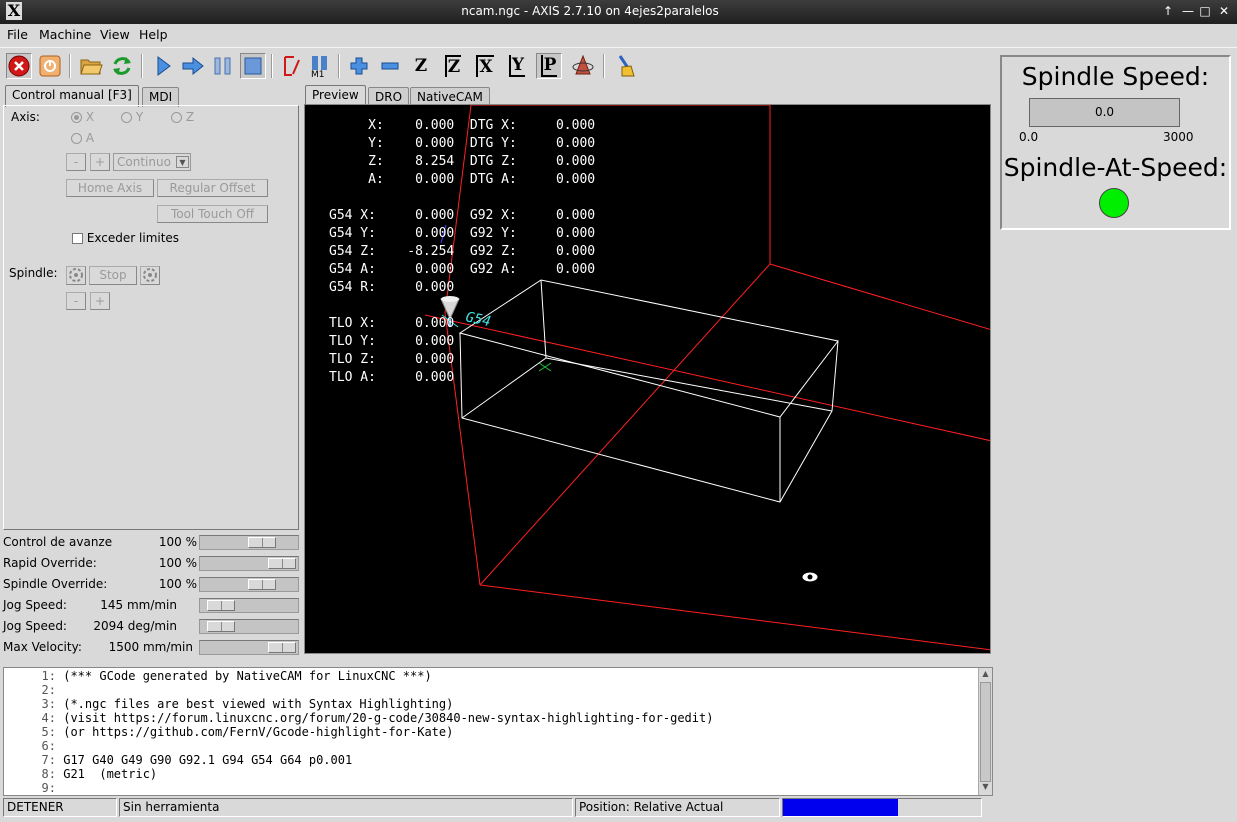 This screenshot has width=1237, height=822. I want to click on gcode-scrollbar: ▲ ▼, so click(985, 731).